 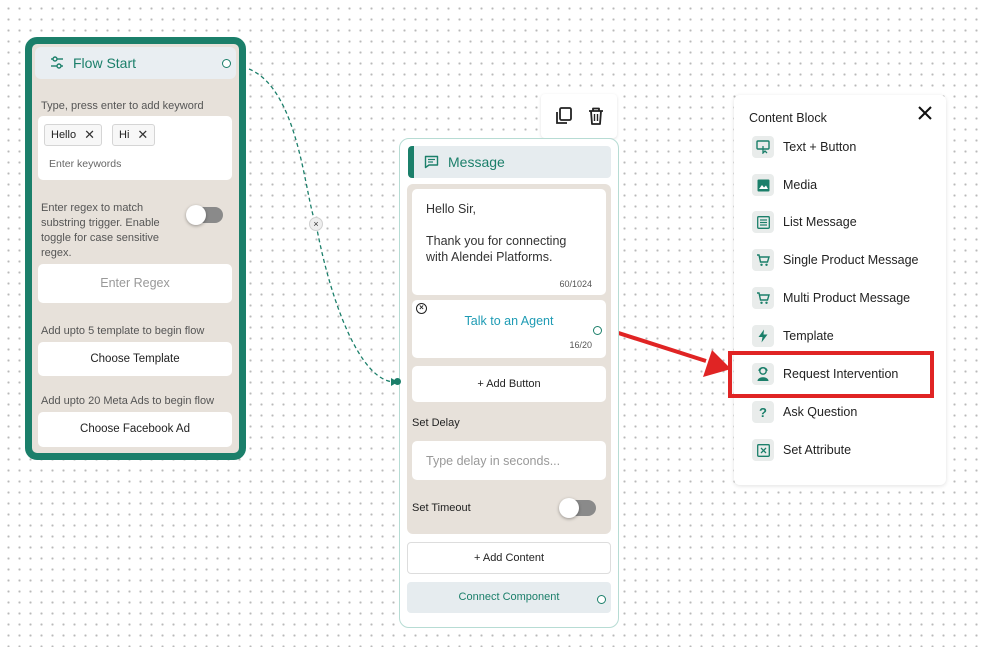 What do you see at coordinates (788, 118) in the screenshot?
I see `content-block-title: Content Block` at bounding box center [788, 118].